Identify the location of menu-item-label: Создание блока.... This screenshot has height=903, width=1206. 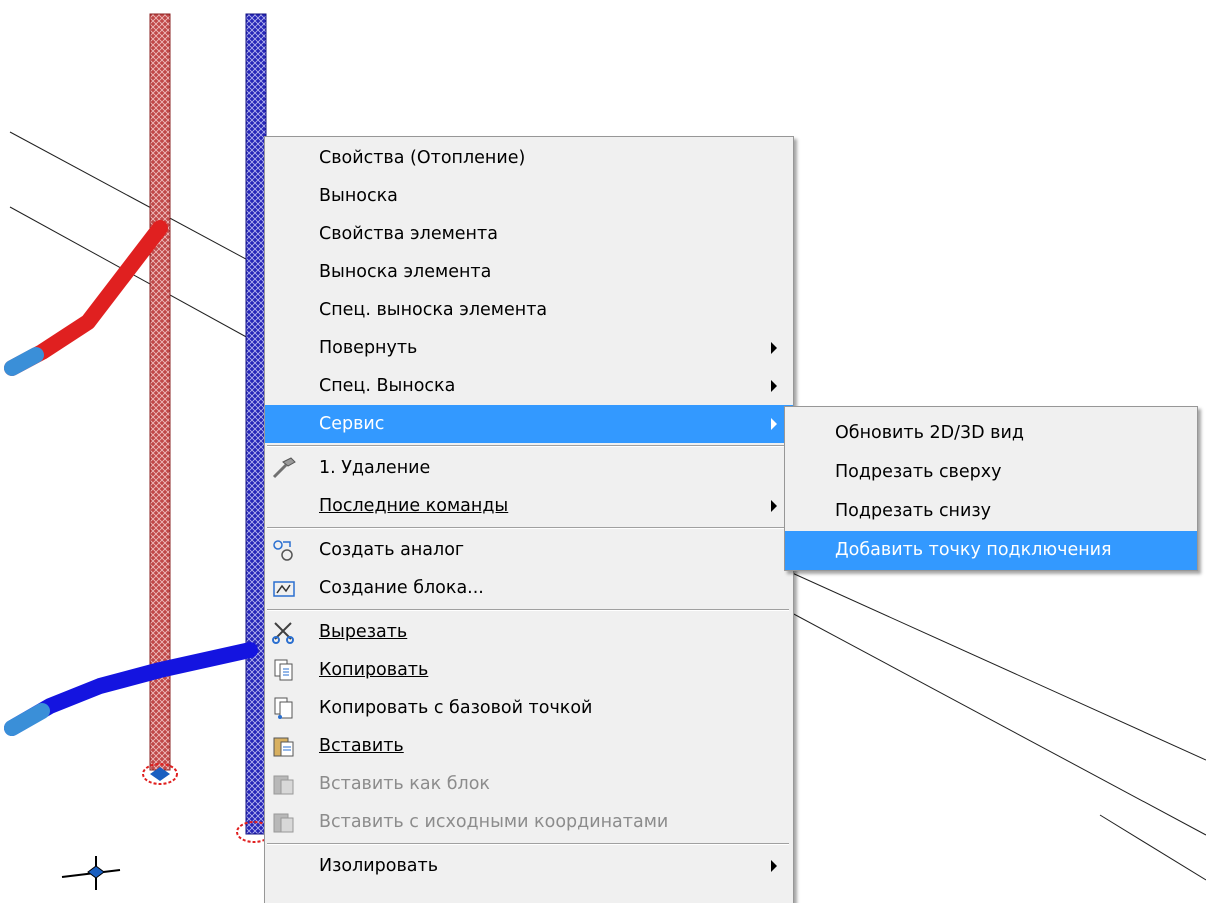
(401, 588).